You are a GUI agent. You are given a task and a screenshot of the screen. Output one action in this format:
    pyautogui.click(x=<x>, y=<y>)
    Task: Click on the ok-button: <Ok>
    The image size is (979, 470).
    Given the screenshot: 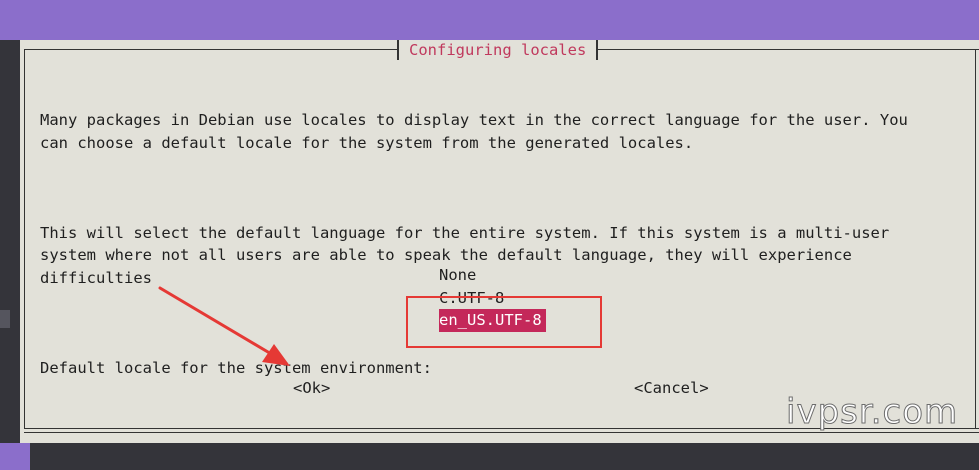 What is the action you would take?
    pyautogui.click(x=311, y=388)
    